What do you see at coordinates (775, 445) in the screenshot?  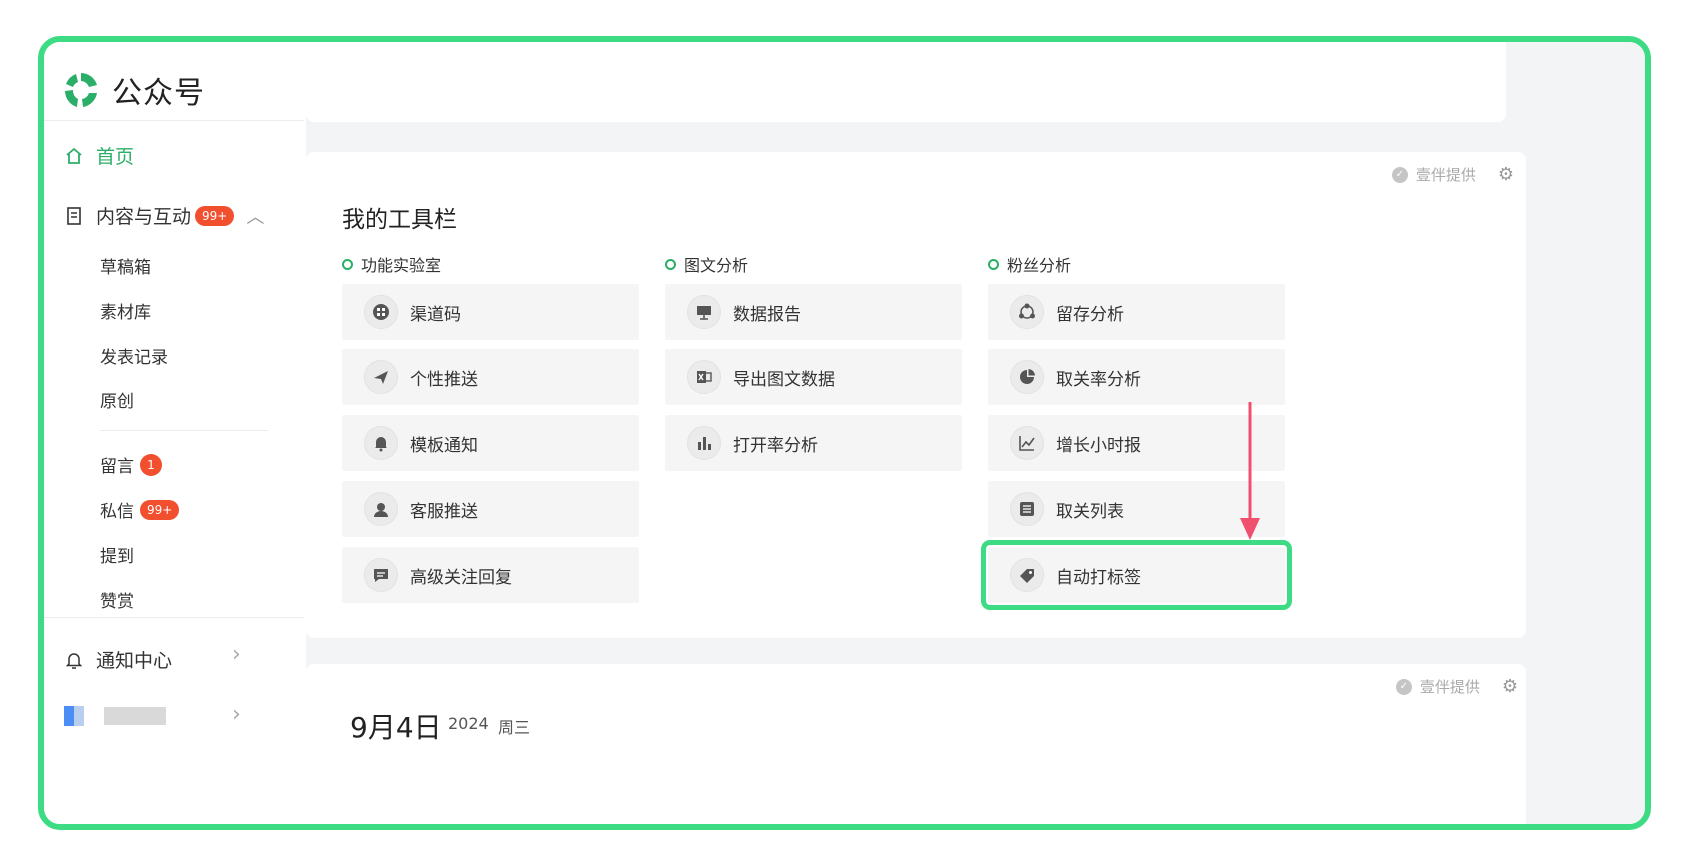 I see `tool-label: 打开率分析` at bounding box center [775, 445].